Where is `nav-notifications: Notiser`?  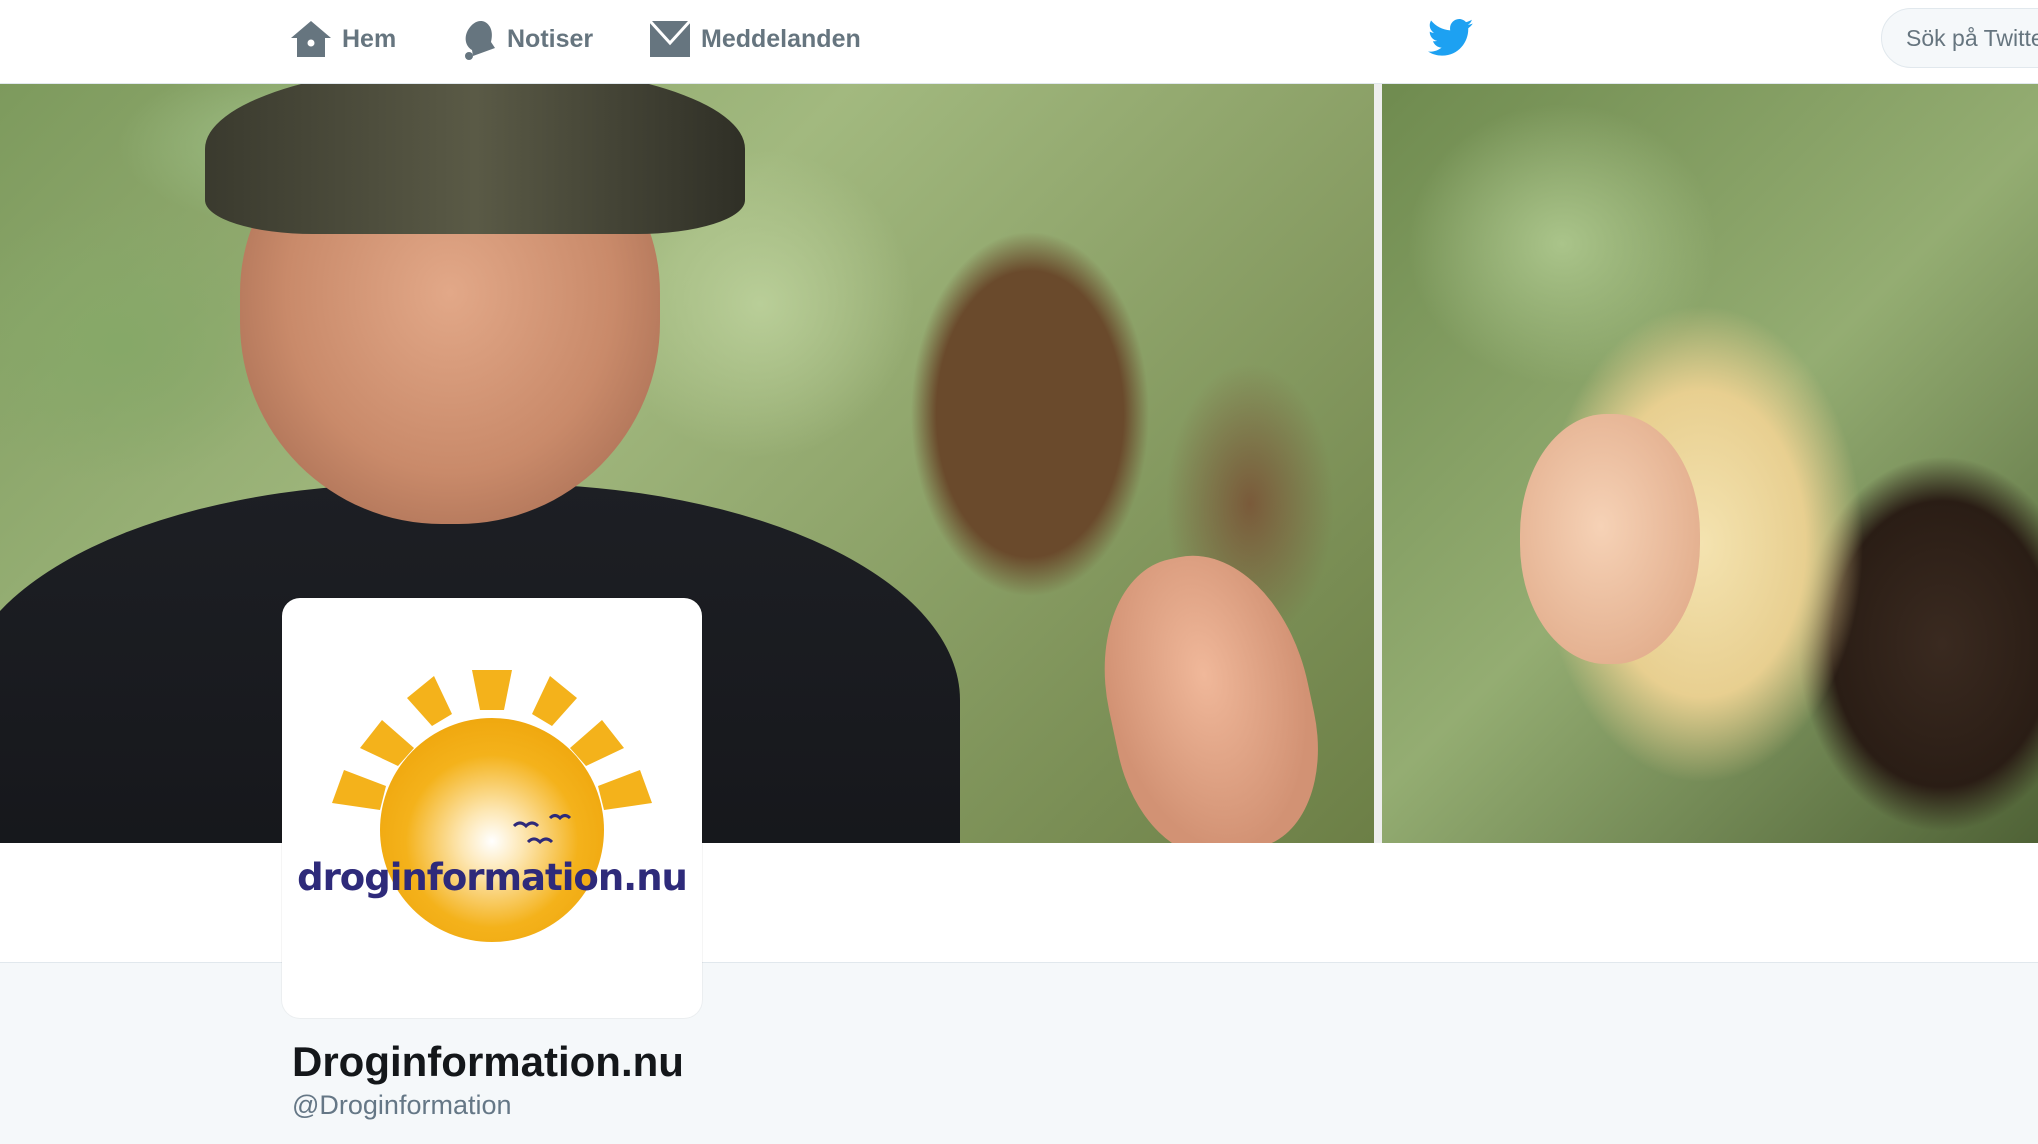 nav-notifications: Notiser is located at coordinates (526, 39).